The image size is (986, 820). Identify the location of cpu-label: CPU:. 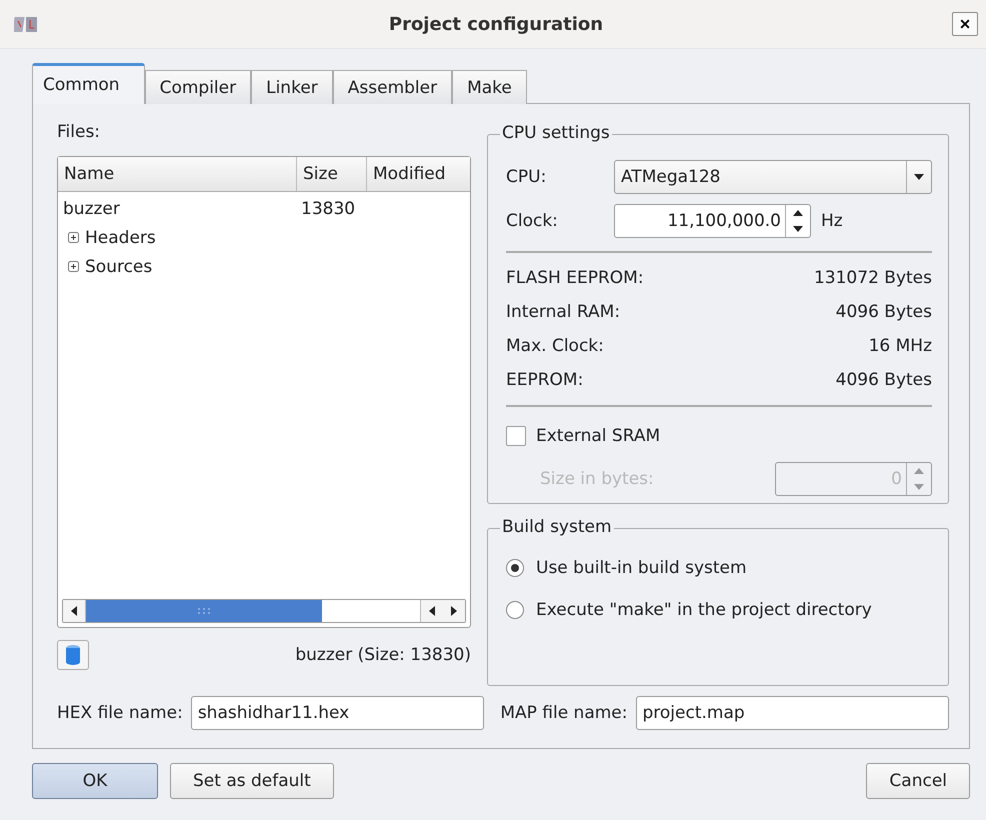
(527, 177).